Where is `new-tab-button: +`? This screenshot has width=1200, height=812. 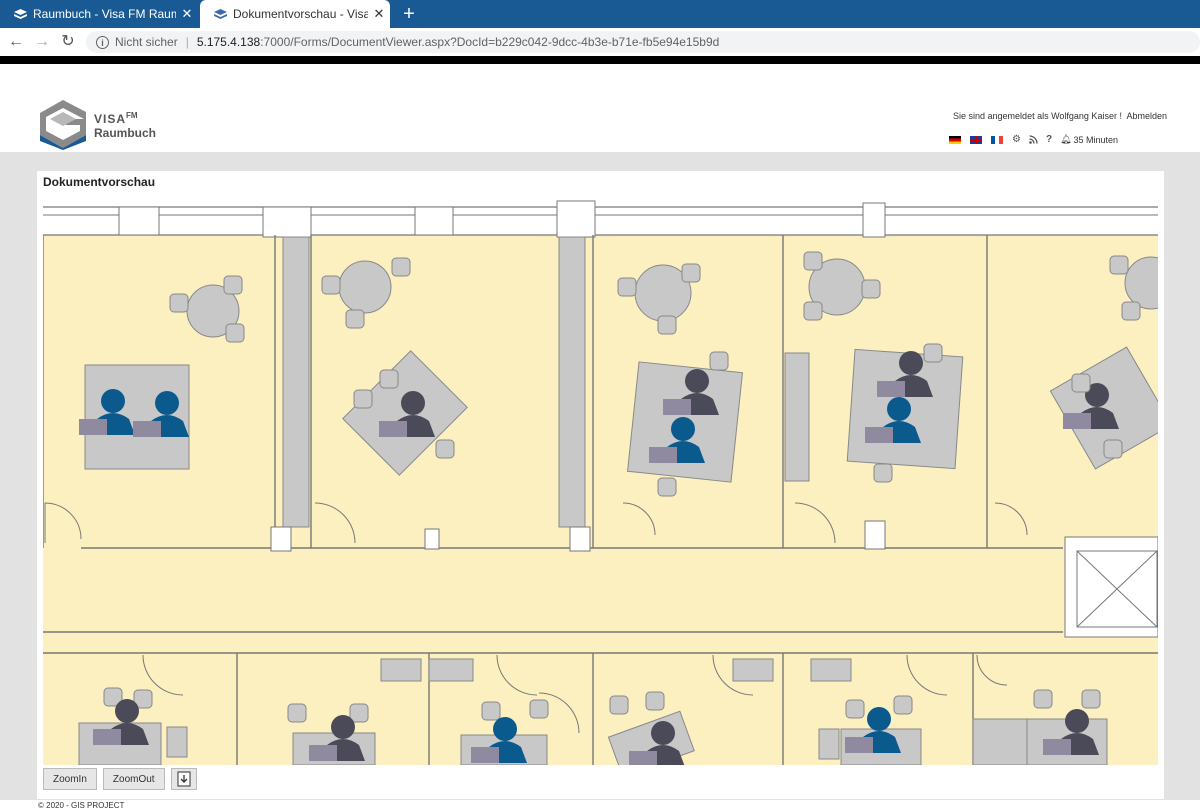
new-tab-button: + is located at coordinates (409, 14).